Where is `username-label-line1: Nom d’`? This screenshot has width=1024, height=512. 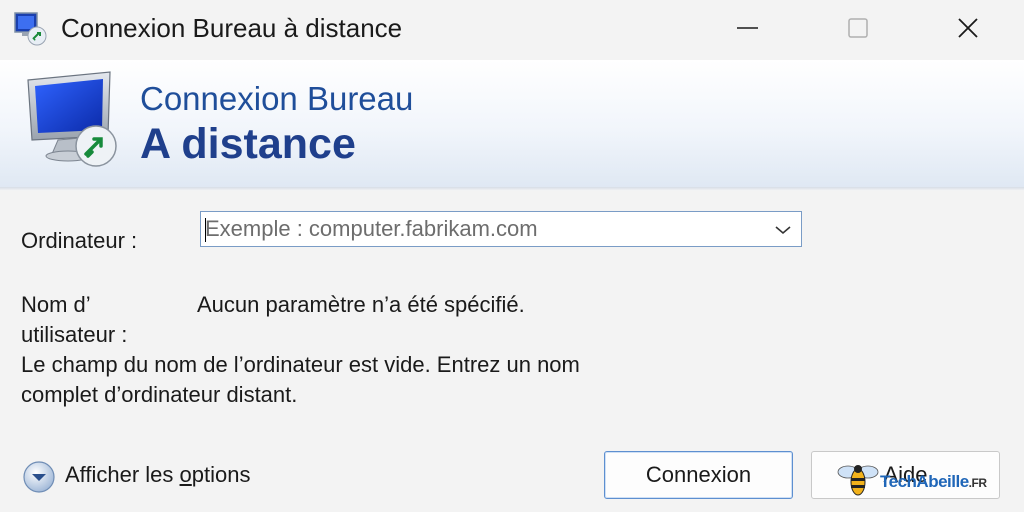 username-label-line1: Nom d’ is located at coordinates (56, 304).